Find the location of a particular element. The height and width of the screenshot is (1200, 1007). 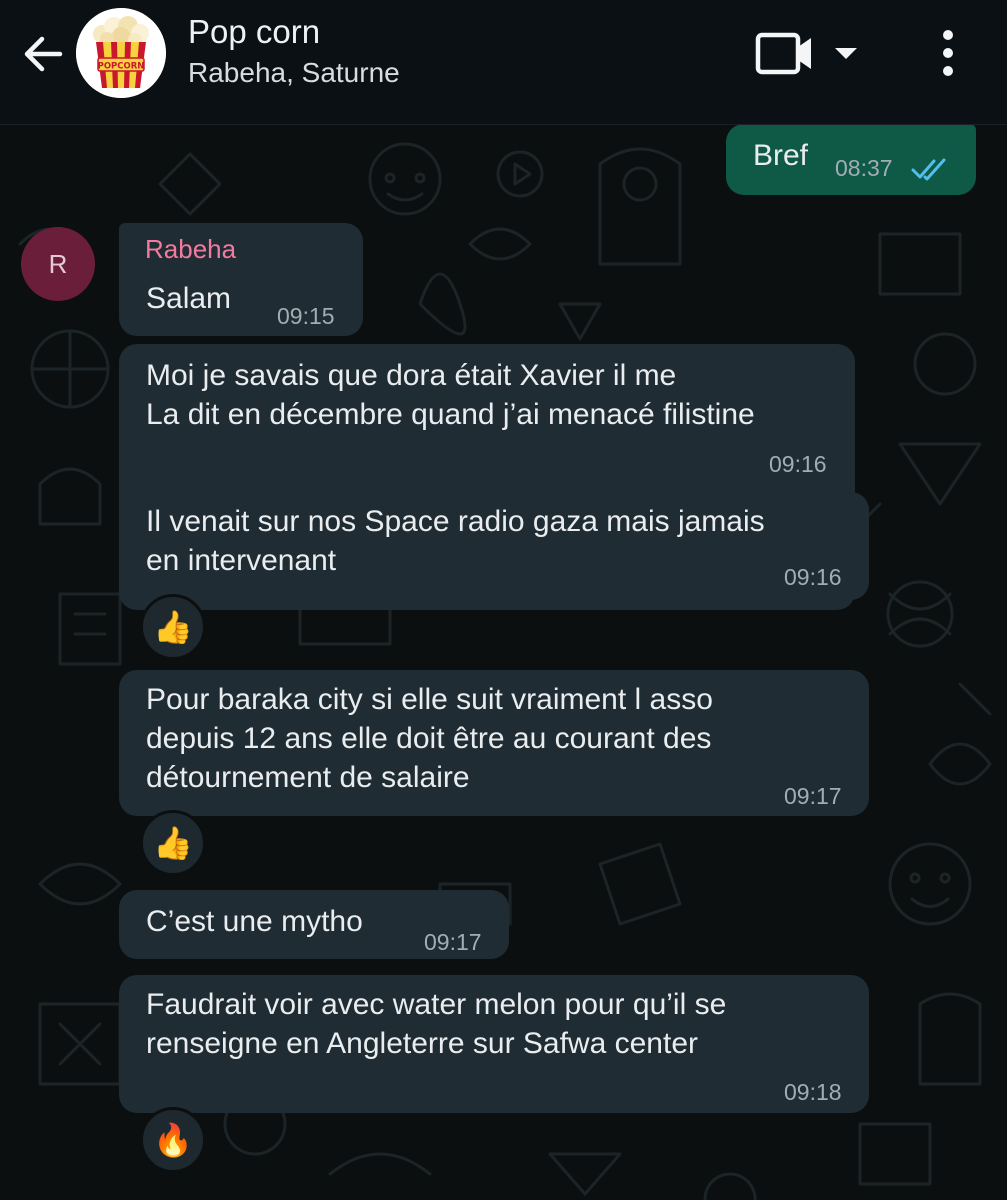

message-time: 09:15 is located at coordinates (306, 316).